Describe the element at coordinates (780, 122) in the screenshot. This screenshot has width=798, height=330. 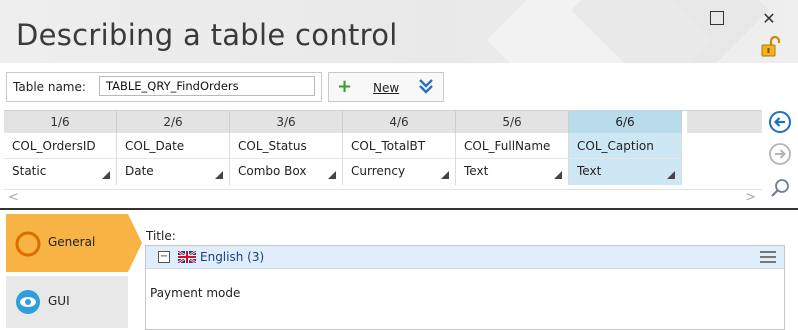
I see `circle-arrow-left-icon` at that location.